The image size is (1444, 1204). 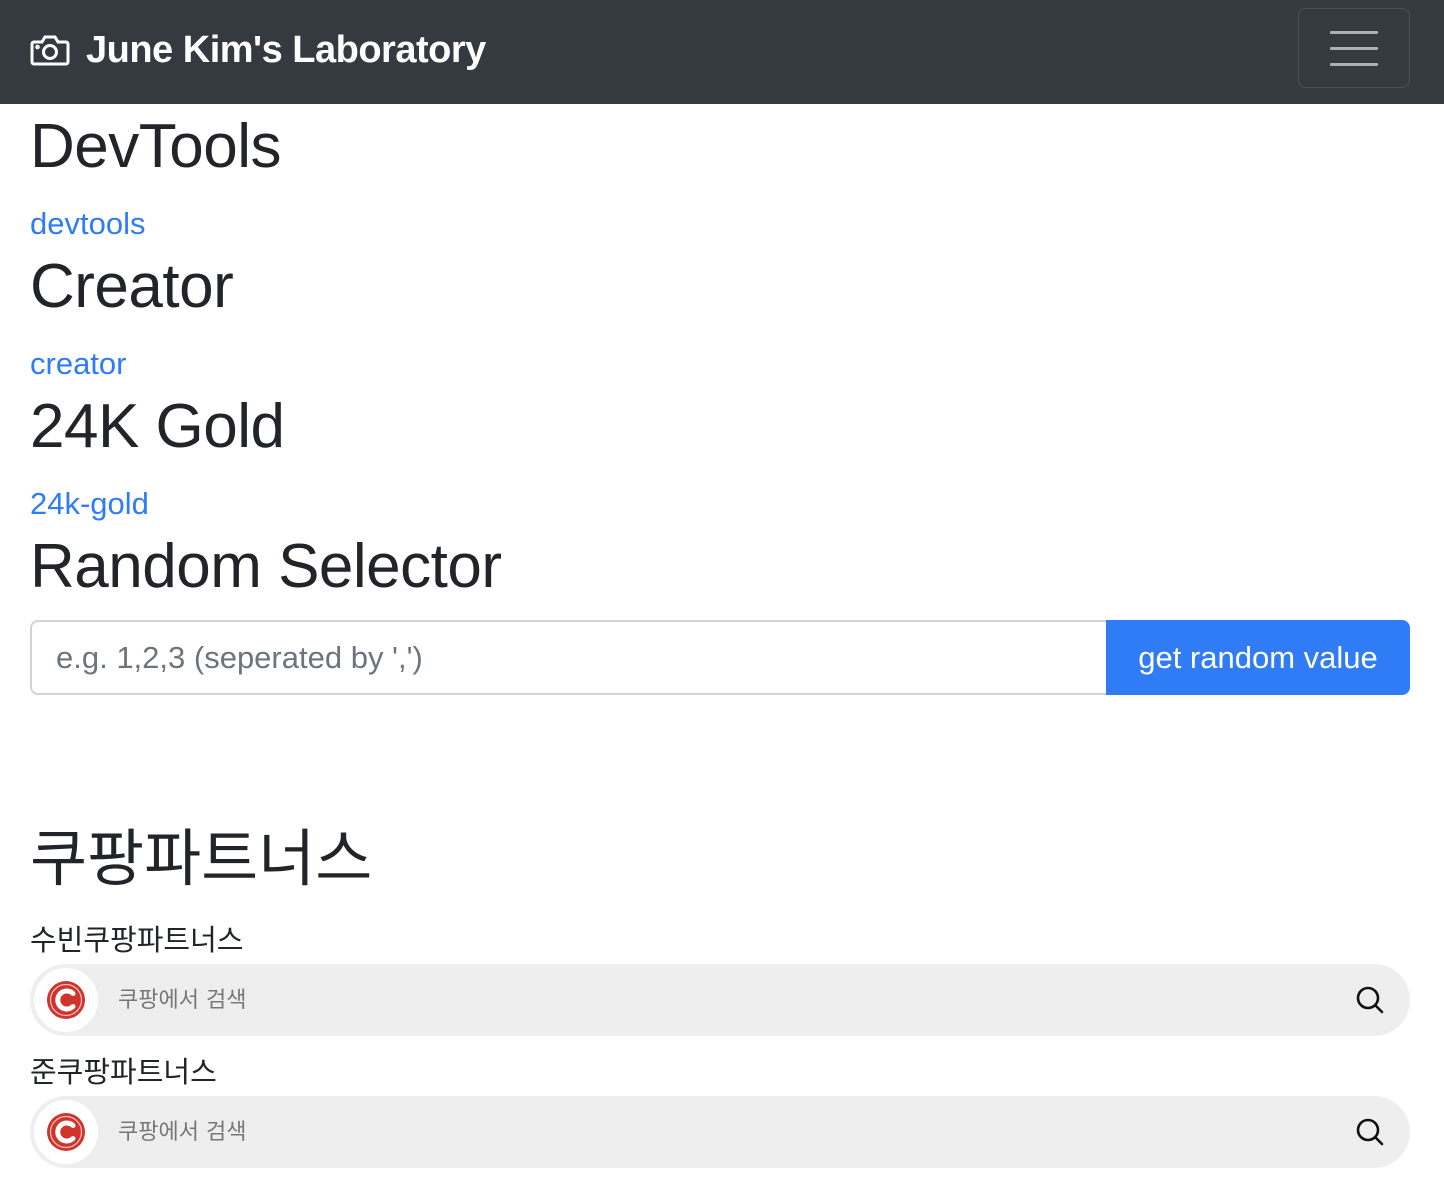 What do you see at coordinates (157, 426) in the screenshot?
I see `section-heading-24k-gold: 24K Gold` at bounding box center [157, 426].